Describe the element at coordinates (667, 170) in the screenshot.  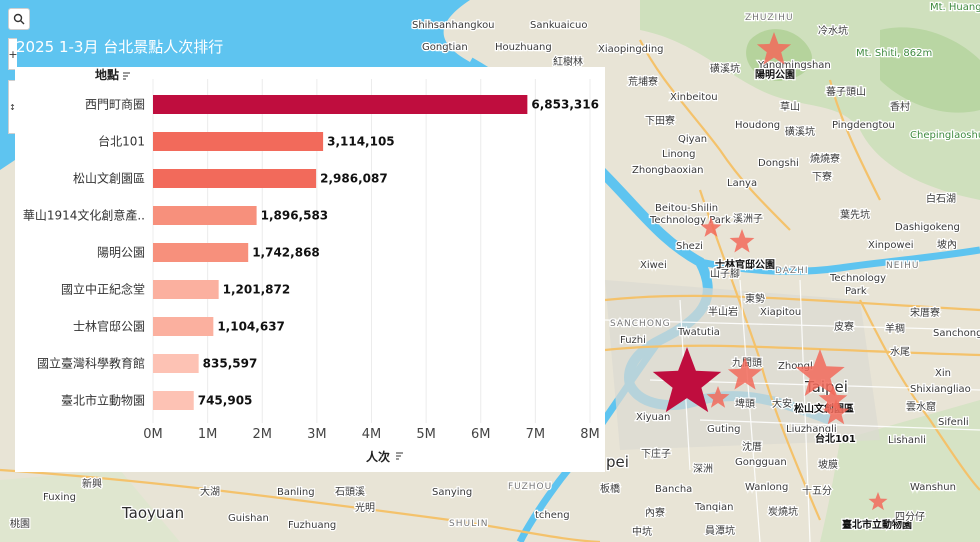
I see `svg-text: Zhongbaoxian` at that location.